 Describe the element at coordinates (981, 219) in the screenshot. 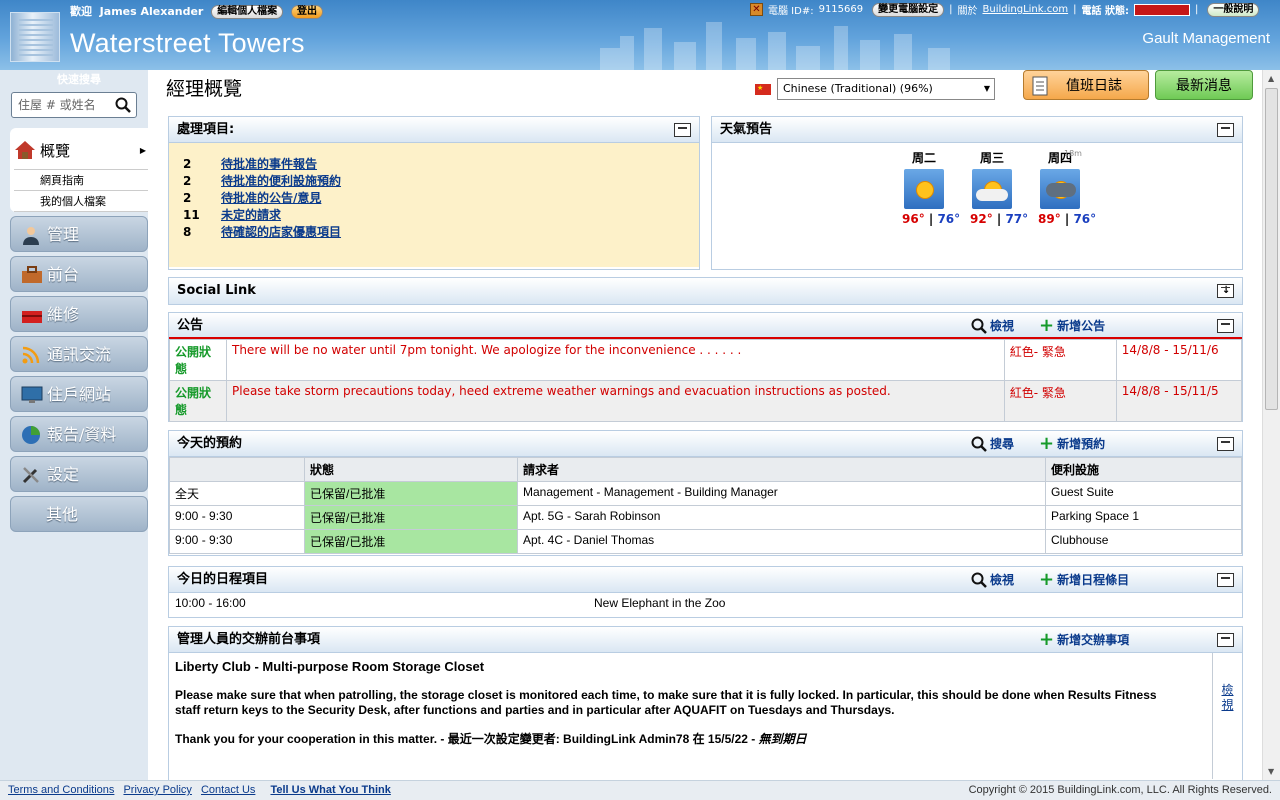

I see `forecast-high: 92°` at that location.